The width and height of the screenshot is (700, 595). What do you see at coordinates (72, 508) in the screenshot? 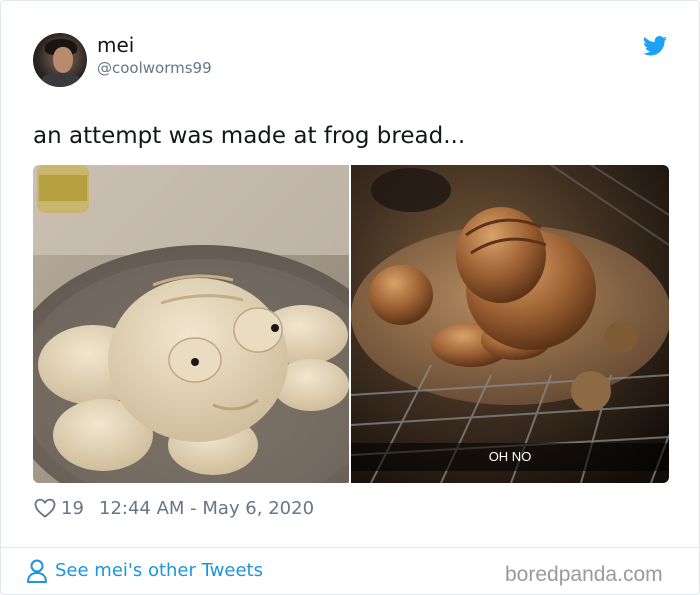
I see `like-count: 19` at bounding box center [72, 508].